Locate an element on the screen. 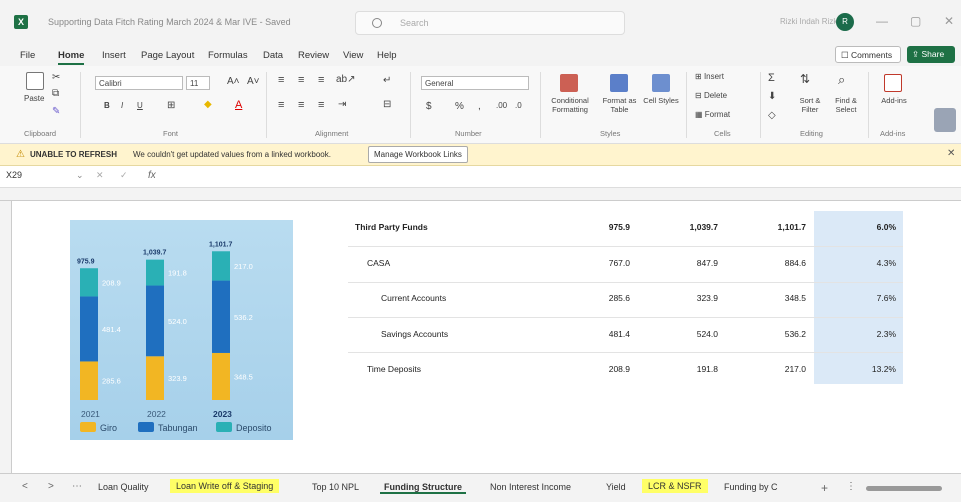 This screenshot has width=961, height=502. clear-icon: ◇ is located at coordinates (772, 115).